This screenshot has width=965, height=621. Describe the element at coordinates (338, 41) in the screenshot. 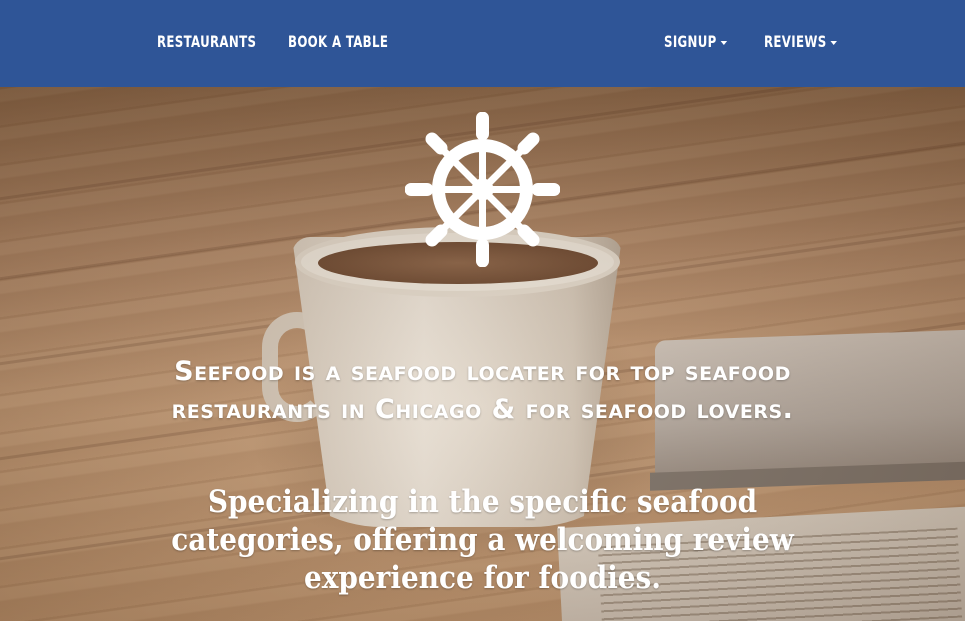

I see `nav-book-a-table-link: BOOK A TABLE` at that location.